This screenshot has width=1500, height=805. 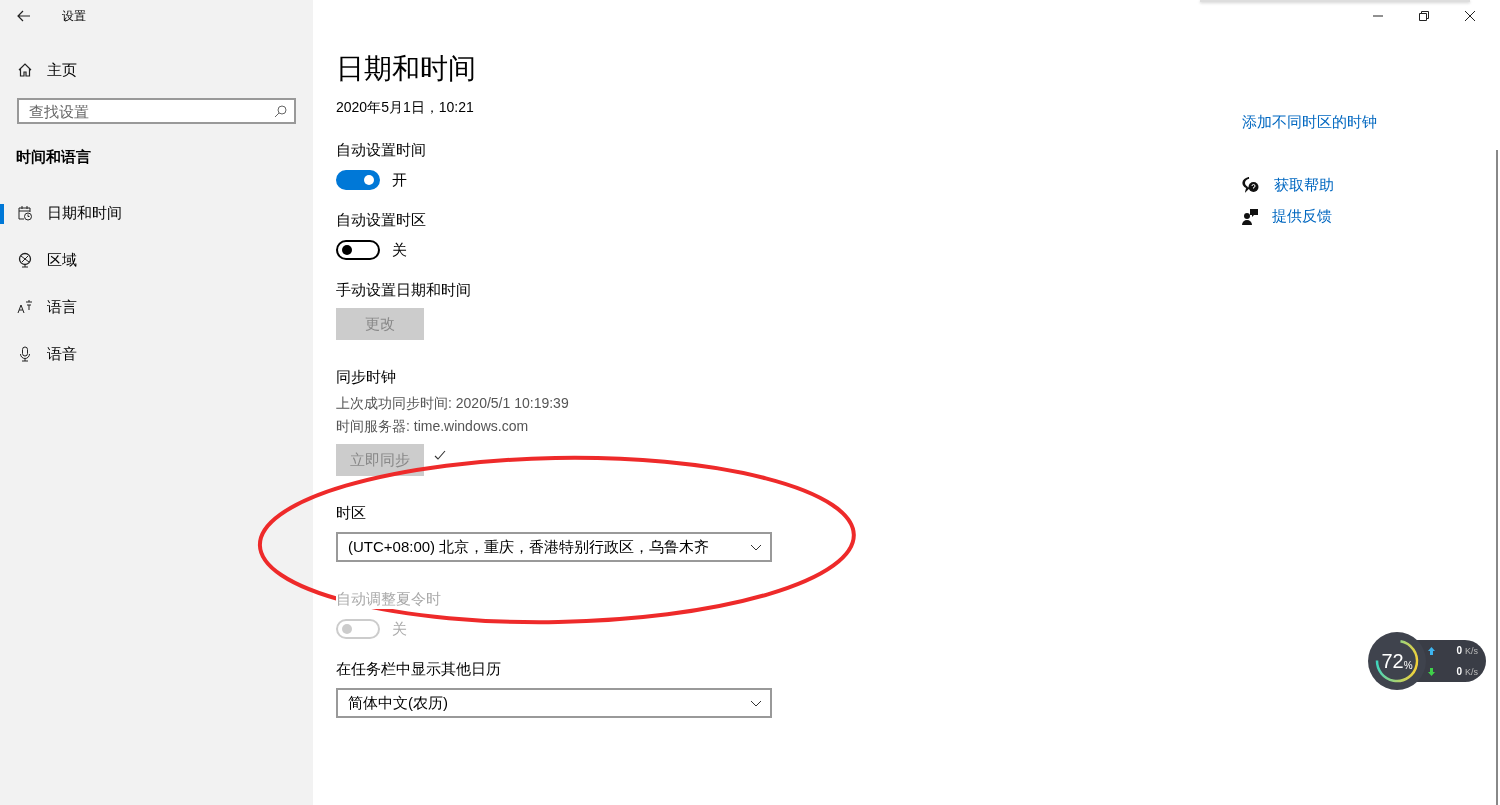 What do you see at coordinates (25, 260) in the screenshot?
I see `globe-icon` at bounding box center [25, 260].